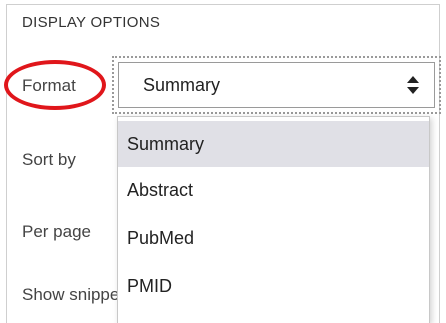 The image size is (446, 323). I want to click on format-select-value: Summary, so click(182, 85).